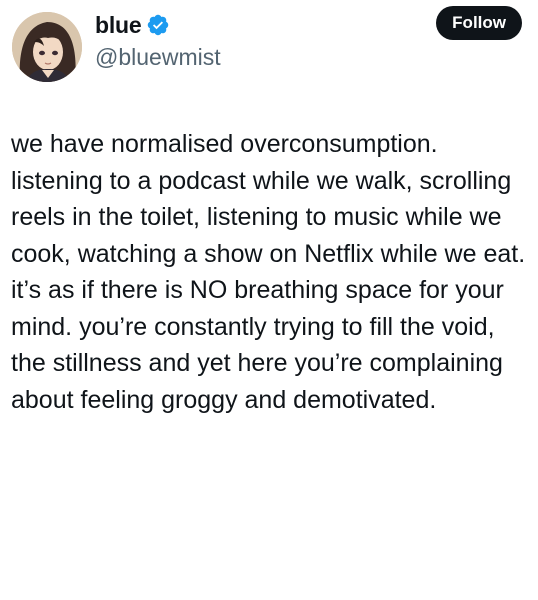 The width and height of the screenshot is (538, 600). I want to click on follow-button: Follow, so click(479, 23).